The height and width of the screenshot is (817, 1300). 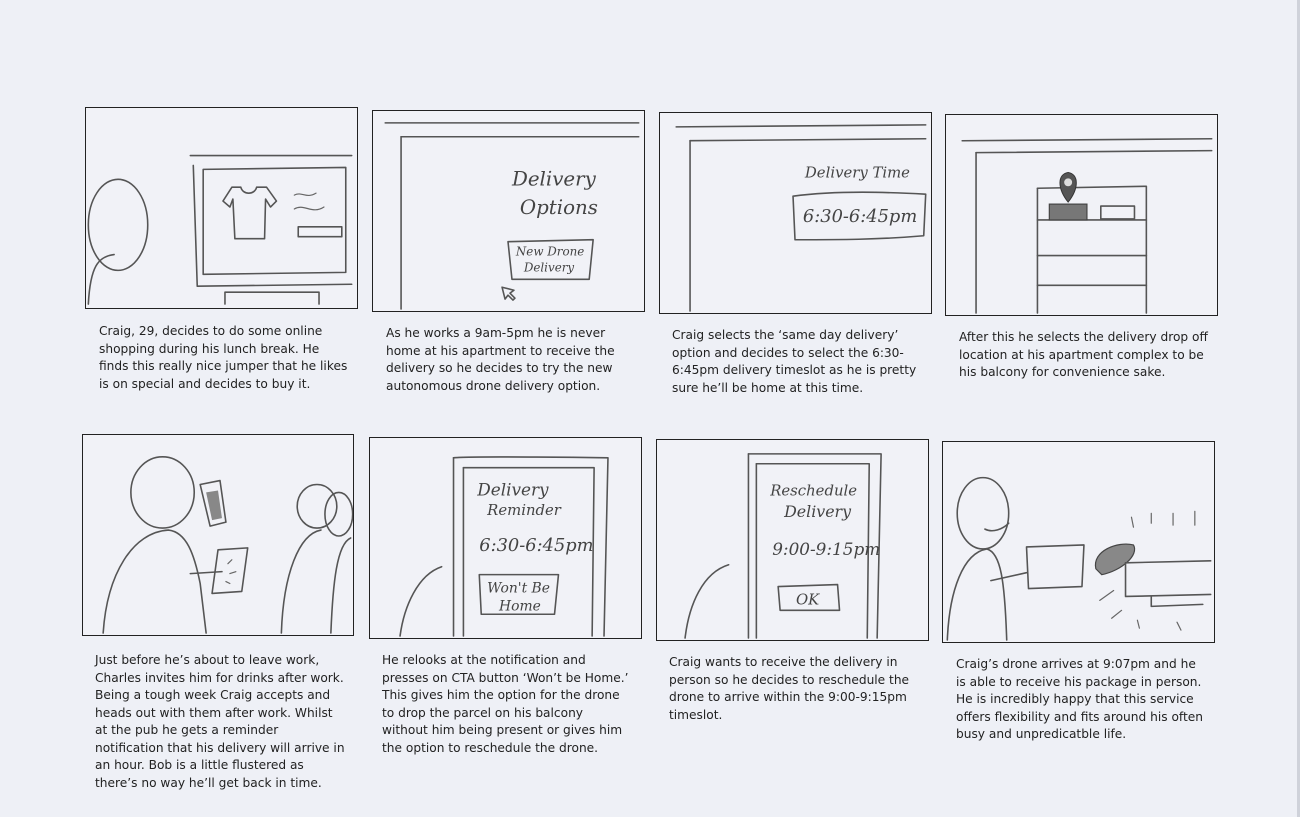 What do you see at coordinates (549, 267) in the screenshot?
I see `sketch-text-delivery-btn: Delivery` at bounding box center [549, 267].